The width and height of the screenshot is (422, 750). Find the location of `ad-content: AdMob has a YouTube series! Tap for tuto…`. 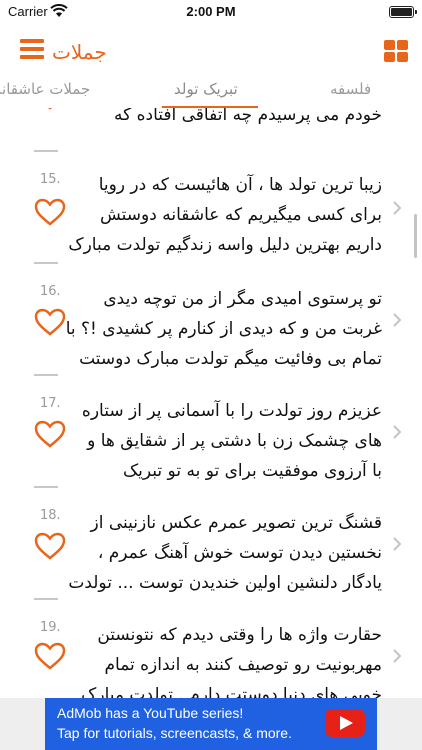

ad-content: AdMob has a YouTube series! Tap for tuto… is located at coordinates (211, 724).